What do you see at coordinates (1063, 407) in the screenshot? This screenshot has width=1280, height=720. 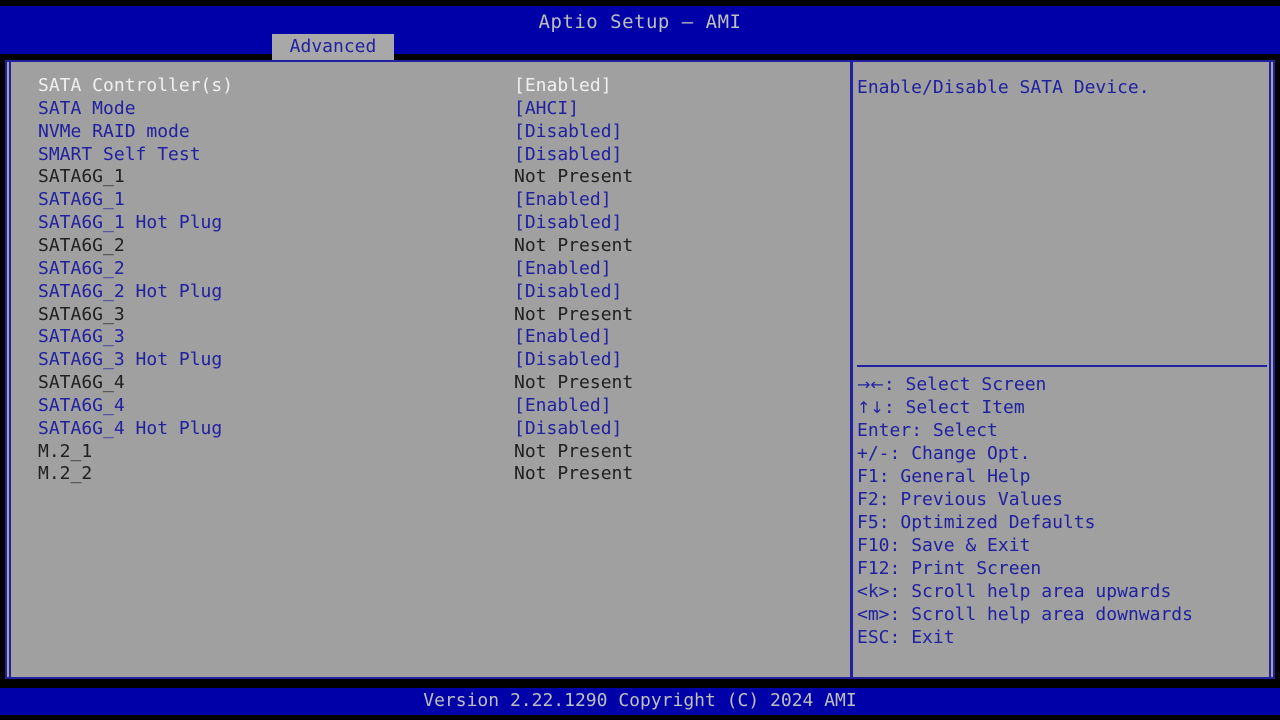 I see `key-legend-item: ↑↓: Select Item` at bounding box center [1063, 407].